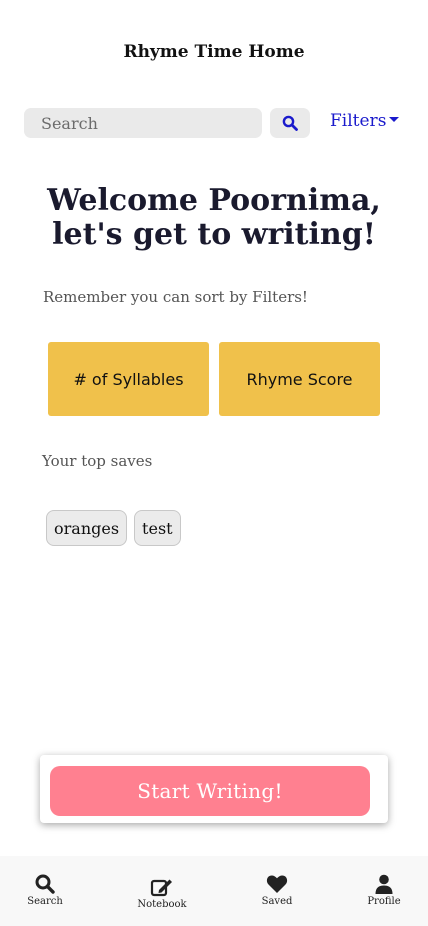  Describe the element at coordinates (161, 888) in the screenshot. I see `edit-icon` at that location.